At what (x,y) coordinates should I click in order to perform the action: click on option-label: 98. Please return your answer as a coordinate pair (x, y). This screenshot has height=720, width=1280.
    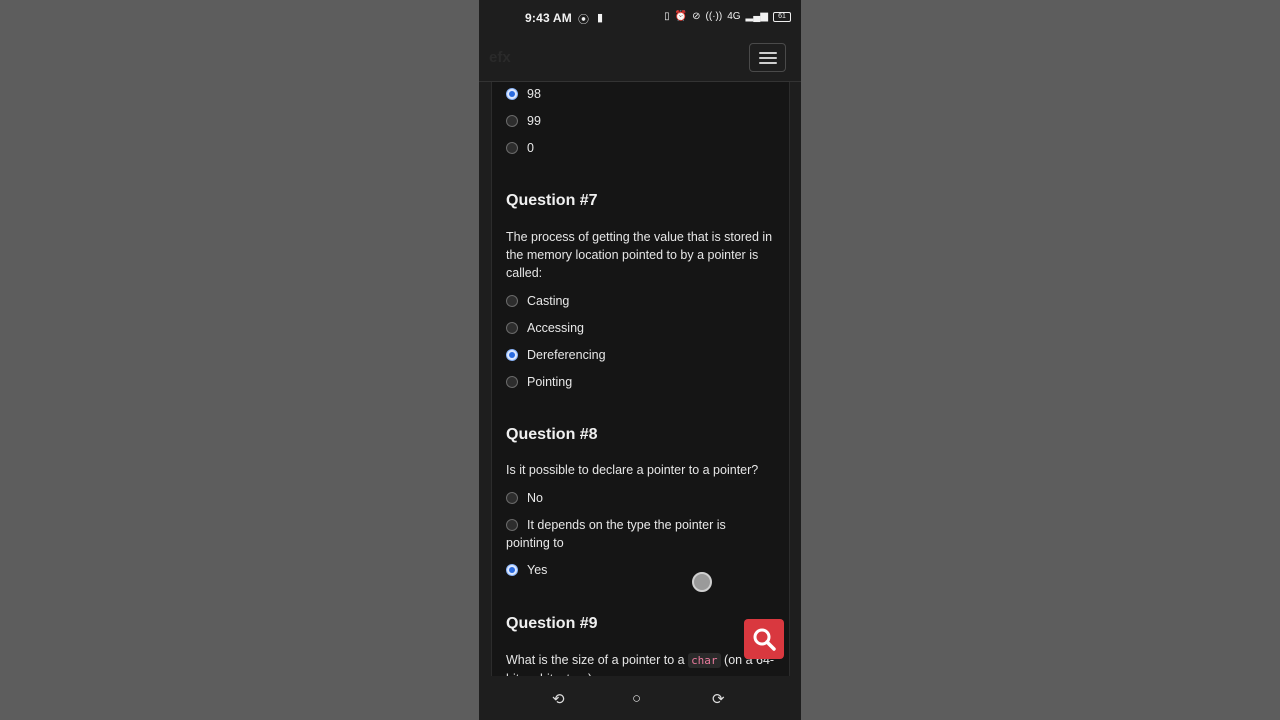
    Looking at the image, I should click on (534, 94).